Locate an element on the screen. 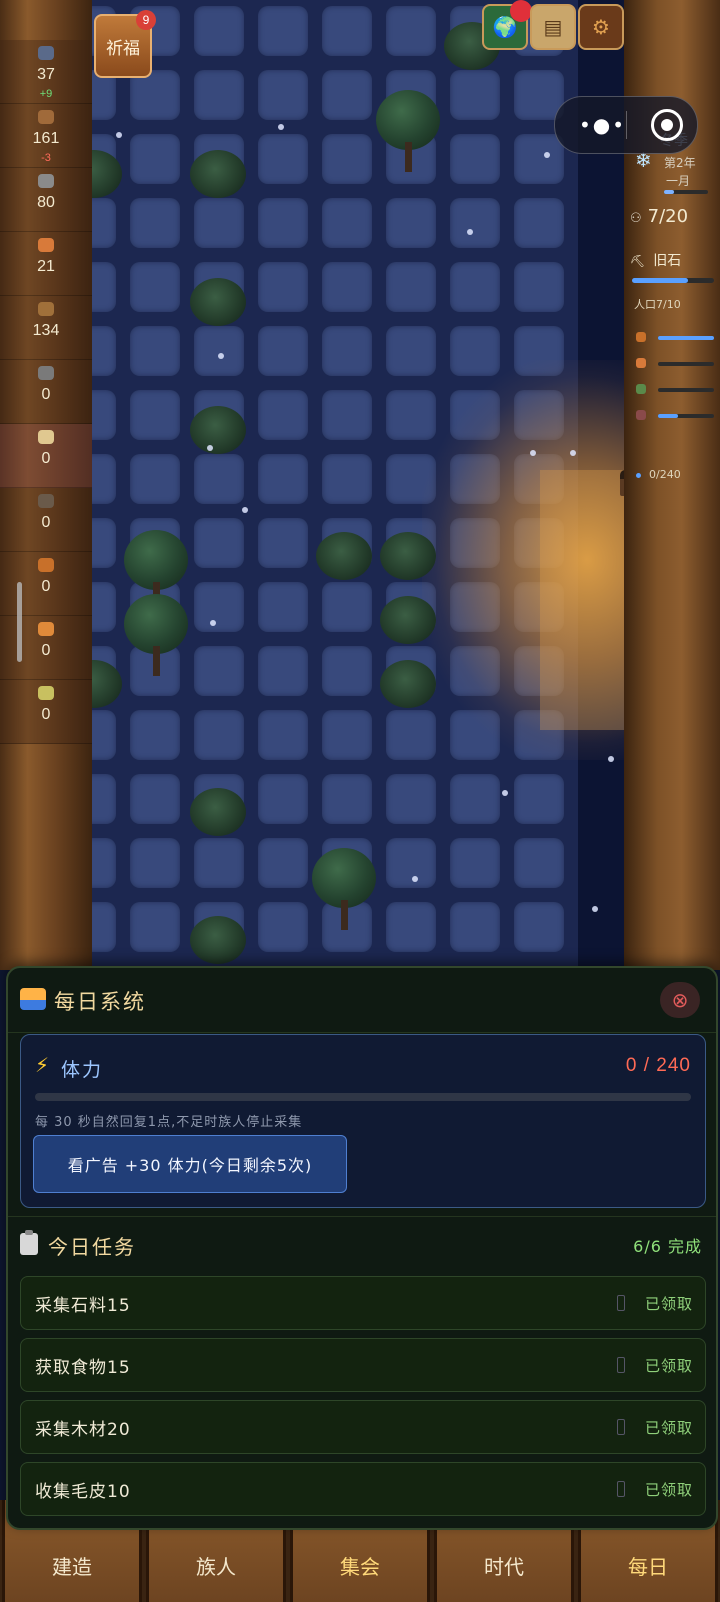 This screenshot has height=1602, width=720. task-state: 已领取 is located at coordinates (668, 1304).